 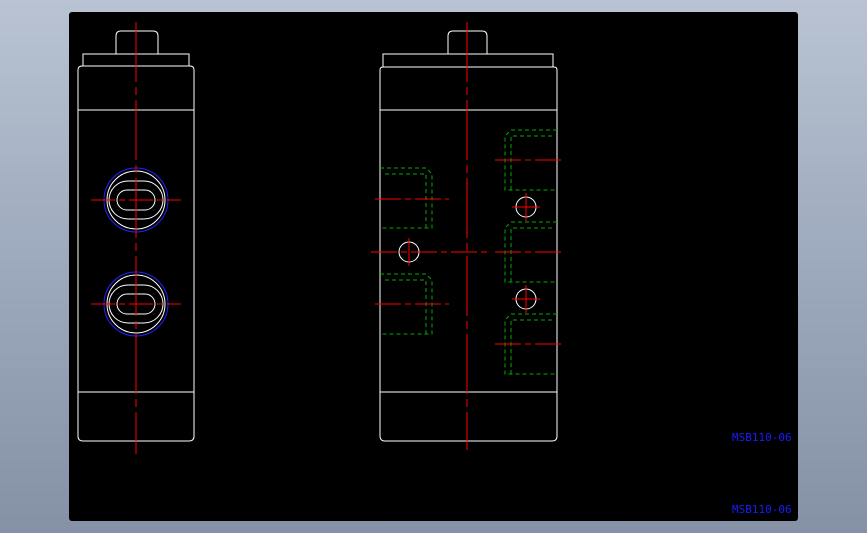 What do you see at coordinates (762, 509) in the screenshot?
I see `title-block-label: MSB110-06` at bounding box center [762, 509].